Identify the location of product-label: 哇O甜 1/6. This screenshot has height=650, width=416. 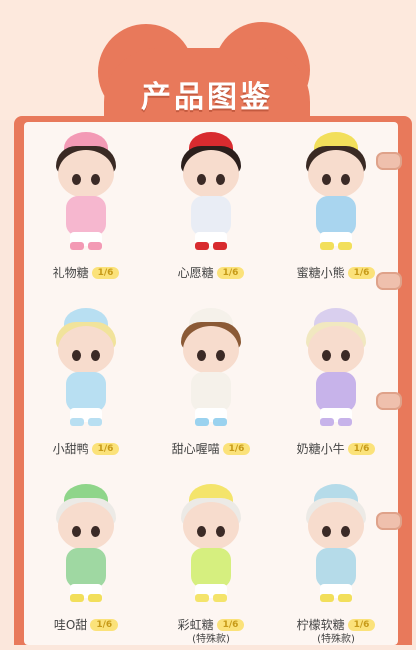
(86, 623).